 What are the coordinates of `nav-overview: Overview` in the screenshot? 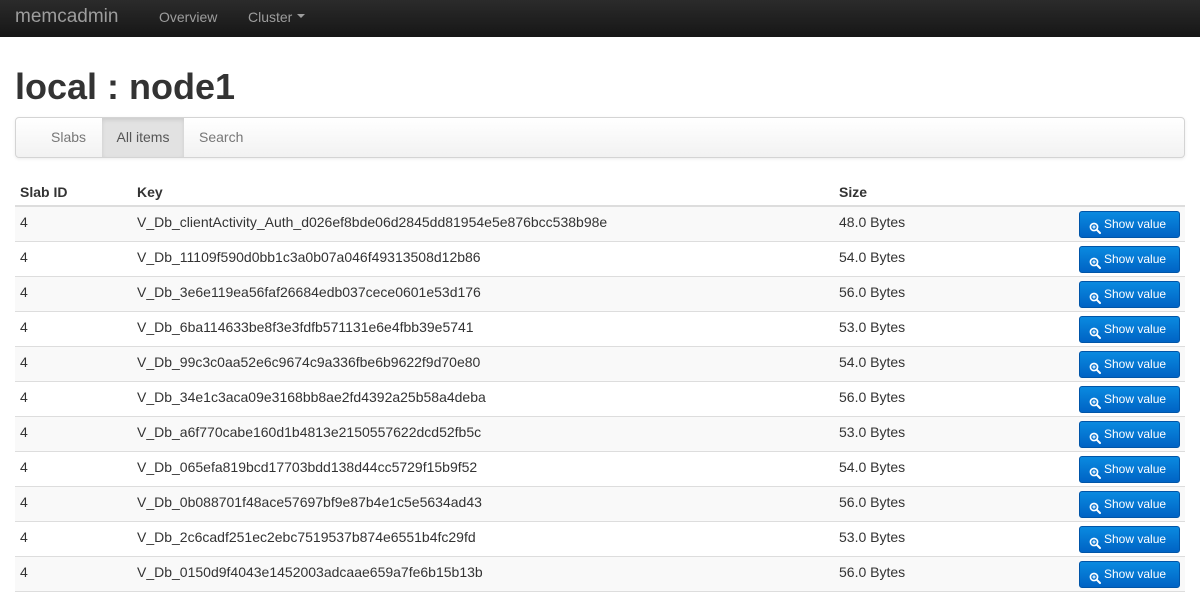 It's located at (188, 17).